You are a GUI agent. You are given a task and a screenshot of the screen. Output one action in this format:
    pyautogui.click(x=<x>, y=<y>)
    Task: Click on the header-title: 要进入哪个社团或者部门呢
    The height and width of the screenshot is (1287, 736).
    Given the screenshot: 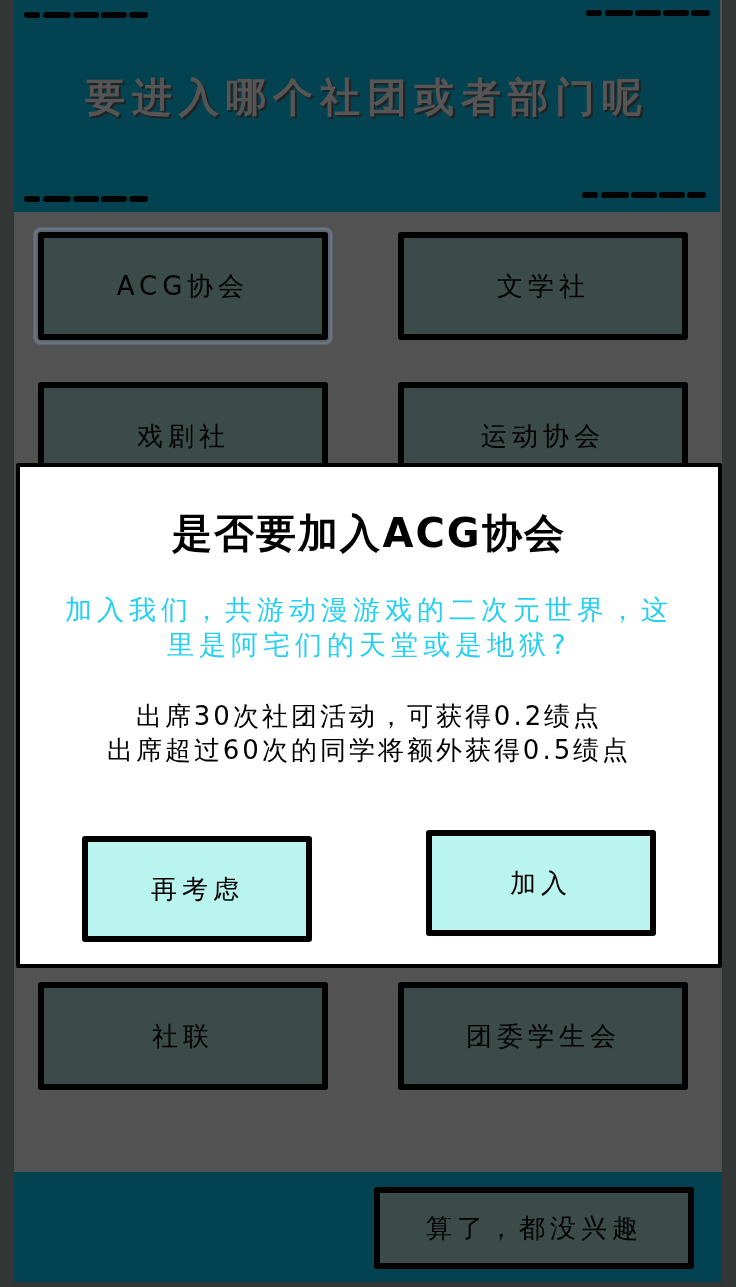 What is the action you would take?
    pyautogui.click(x=367, y=97)
    